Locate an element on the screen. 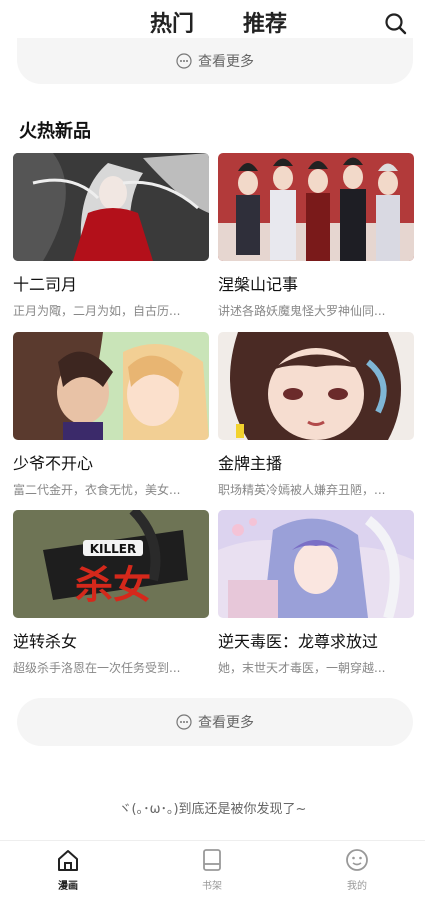 The image size is (425, 901). tab-hot: 热门 is located at coordinates (172, 22).